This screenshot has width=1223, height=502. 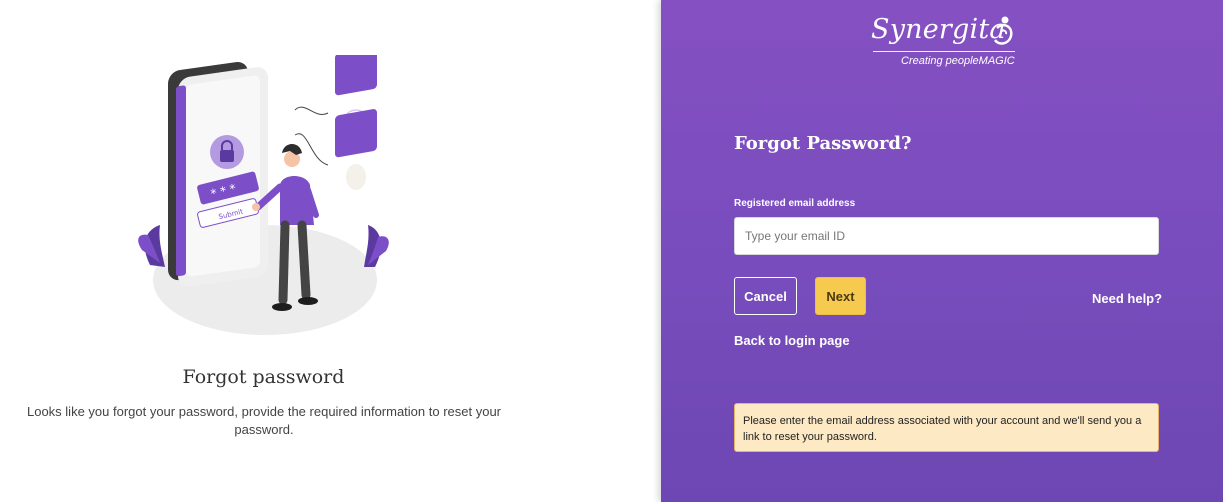 What do you see at coordinates (946, 236) in the screenshot?
I see `email-input` at bounding box center [946, 236].